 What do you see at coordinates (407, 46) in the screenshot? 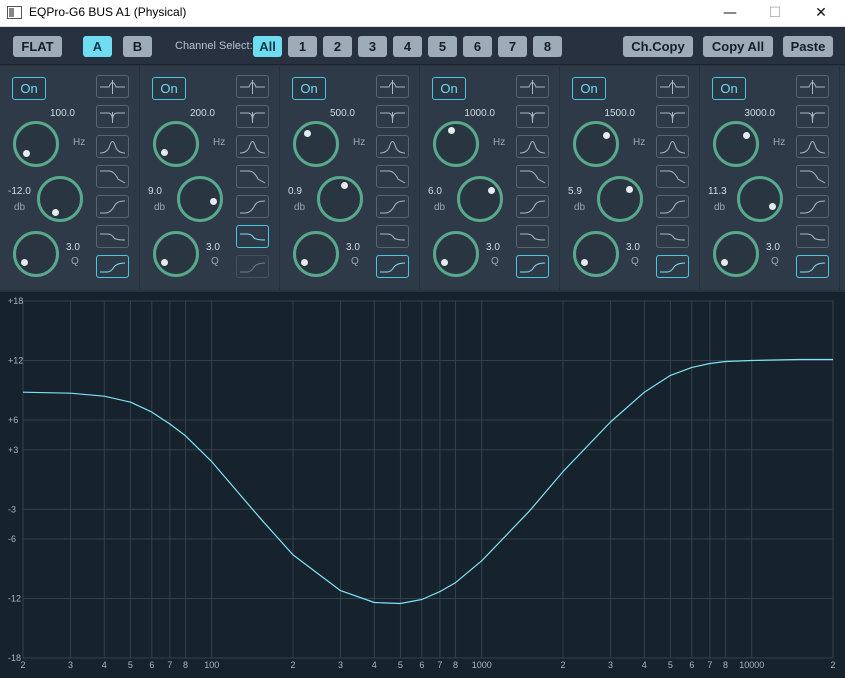
I see `channel-4-button: 4` at bounding box center [407, 46].